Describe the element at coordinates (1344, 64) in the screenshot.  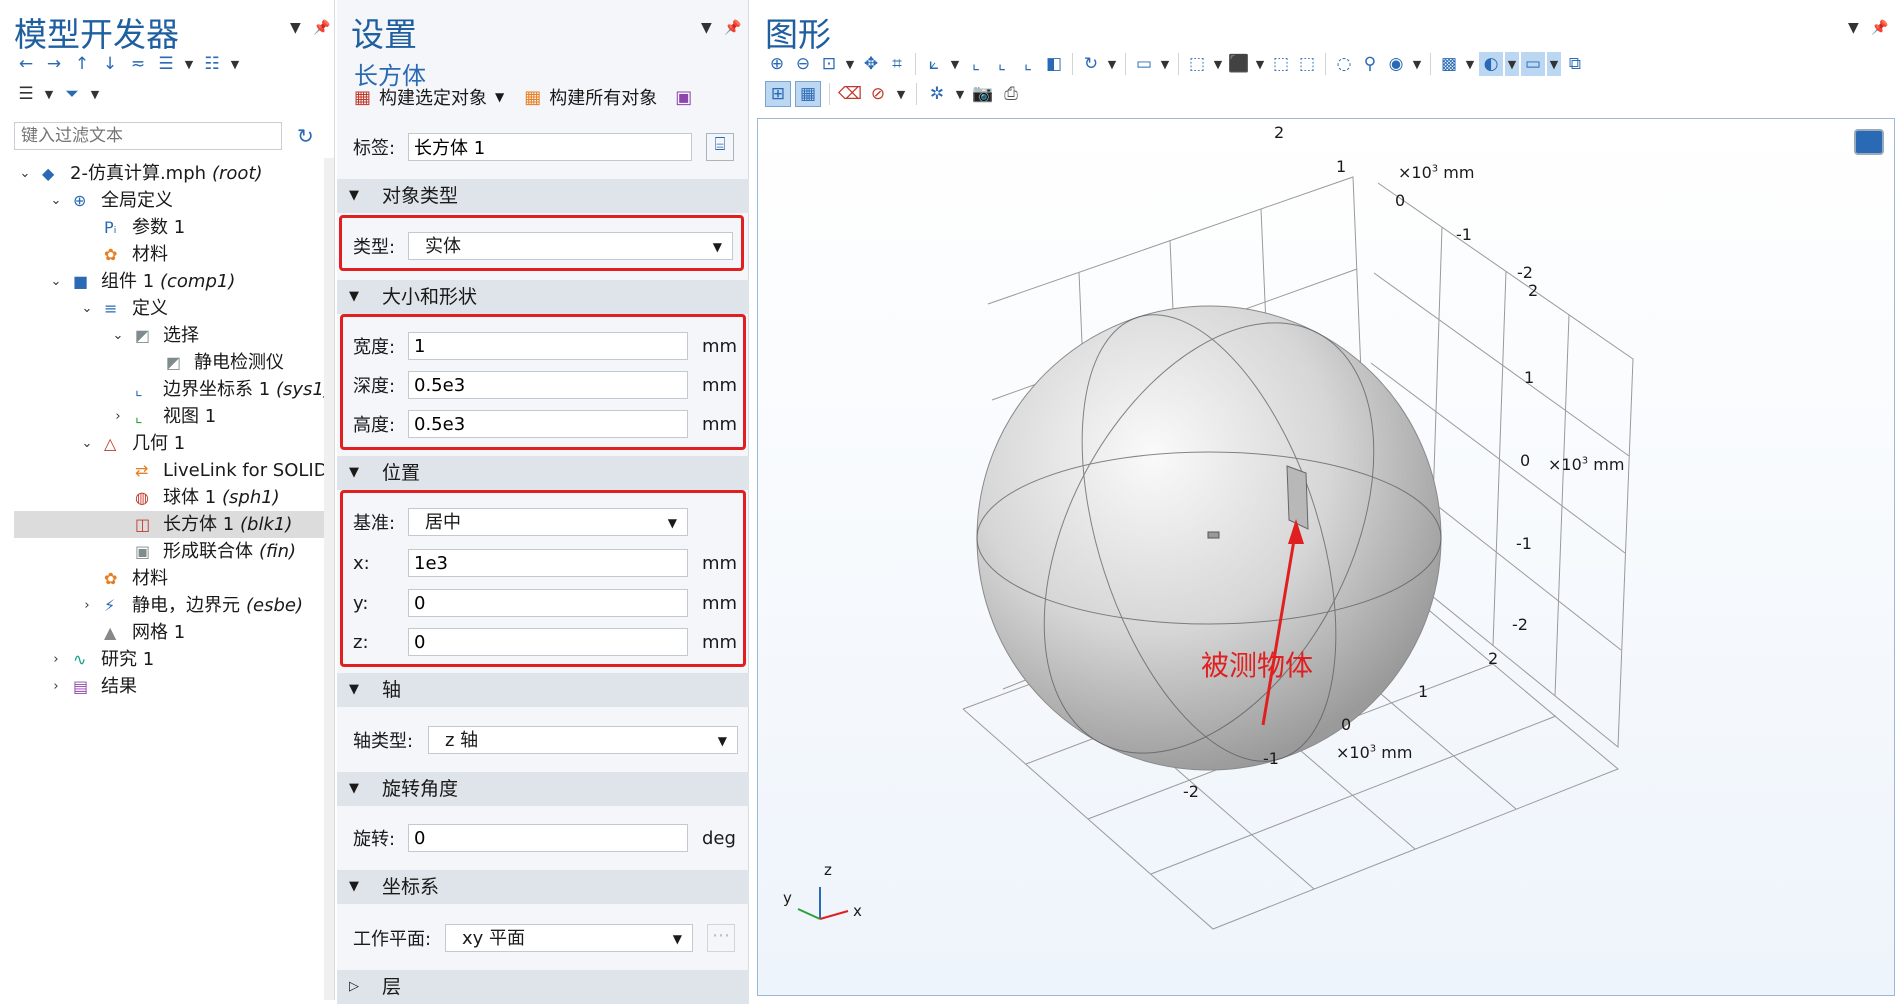
I see `hide-icon: ◌` at that location.